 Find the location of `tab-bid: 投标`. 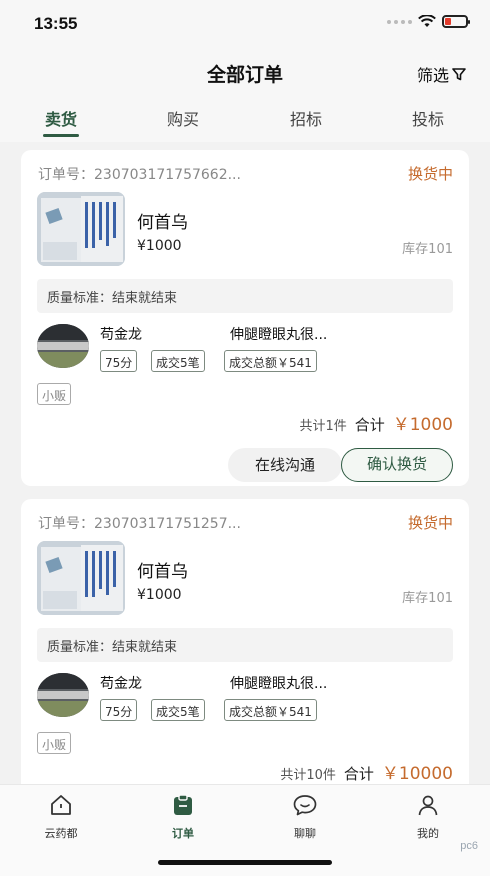

tab-bid: 投标 is located at coordinates (428, 118).